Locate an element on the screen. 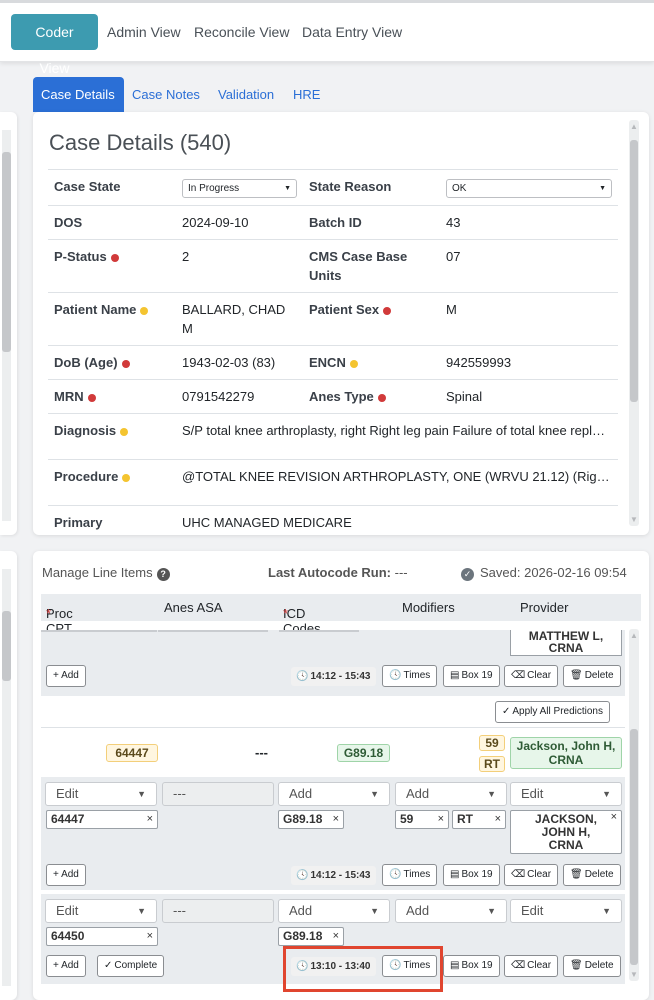 This screenshot has width=654, height=1000. admin-view-button: Admin View is located at coordinates (144, 32).